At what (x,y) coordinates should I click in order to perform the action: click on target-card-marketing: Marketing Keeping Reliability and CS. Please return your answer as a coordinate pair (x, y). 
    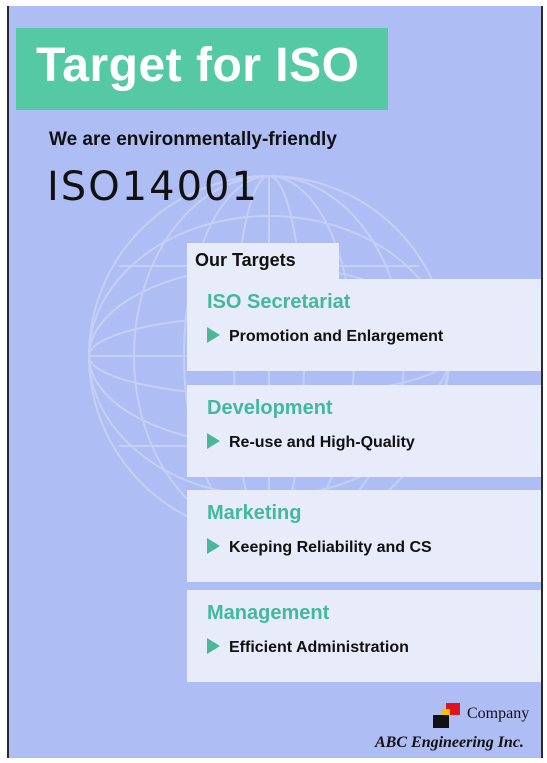
    Looking at the image, I should click on (364, 536).